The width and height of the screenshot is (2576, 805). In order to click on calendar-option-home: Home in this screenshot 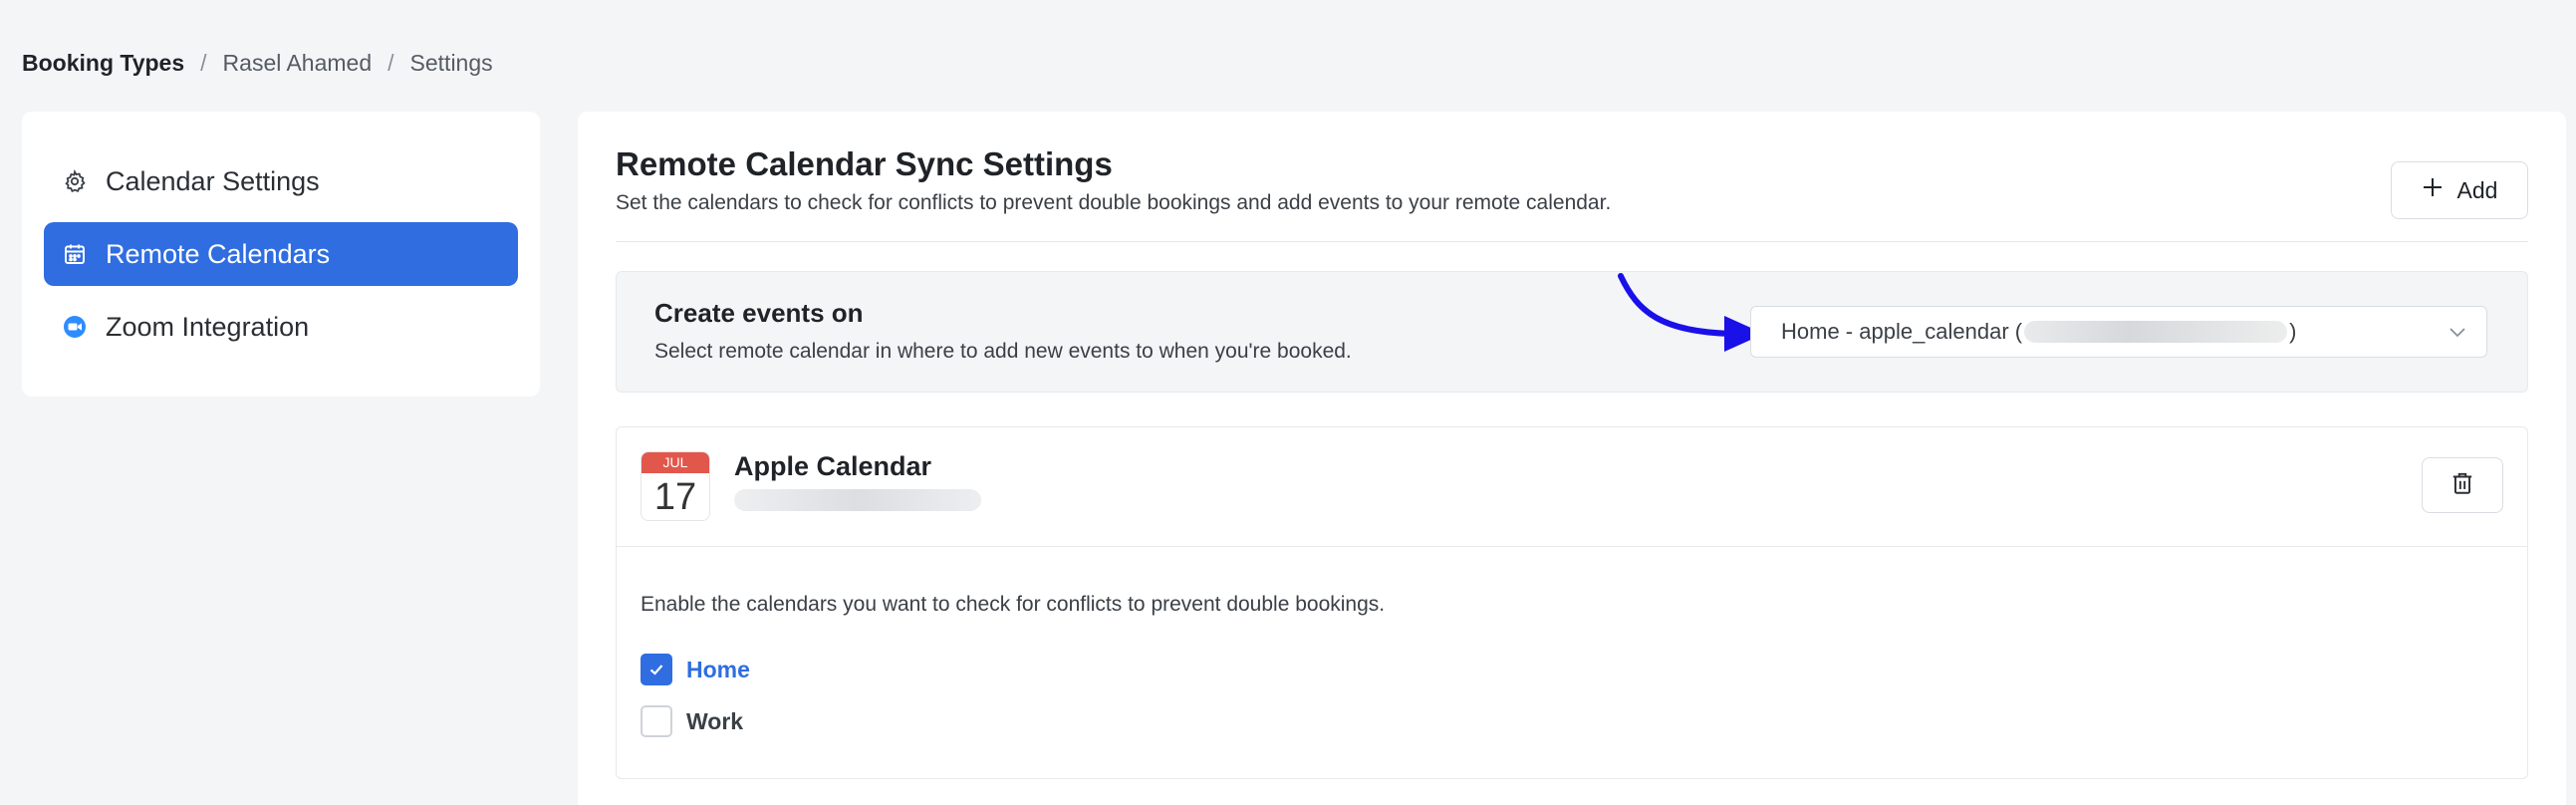, I will do `click(695, 669)`.